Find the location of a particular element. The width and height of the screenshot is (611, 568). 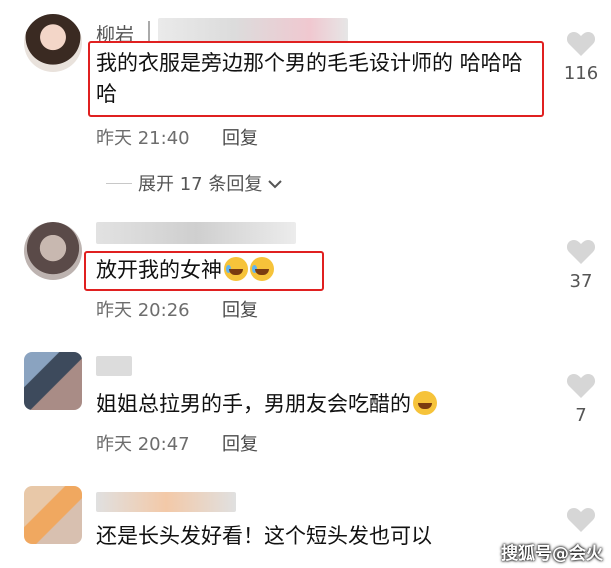

like-button: 116 is located at coordinates (581, 57).